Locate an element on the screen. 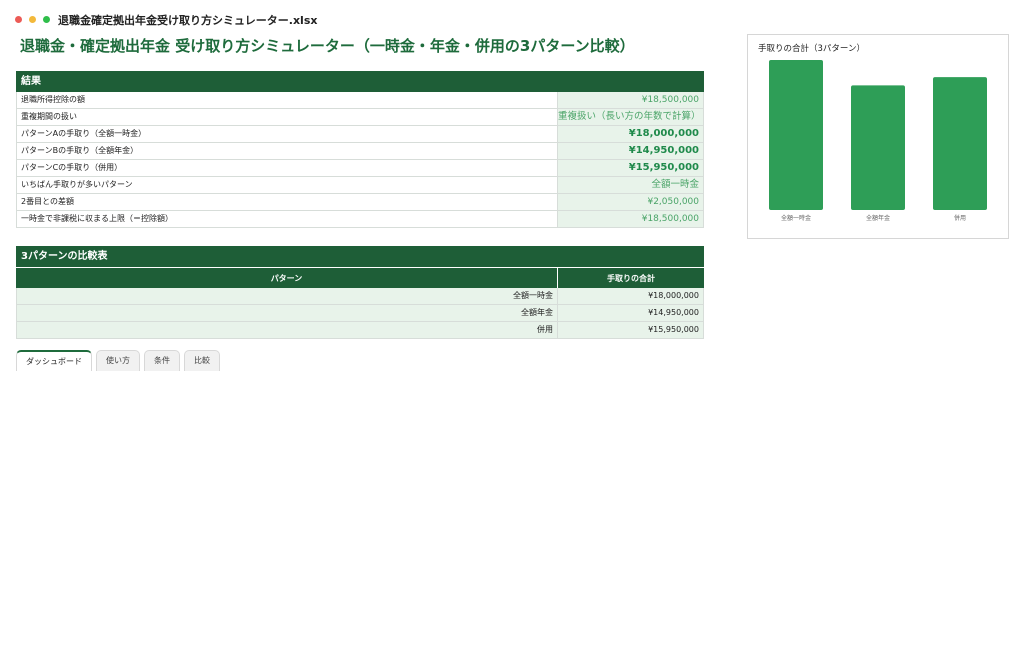 The width and height of the screenshot is (1024, 649). bar-chart: 全額一時金 全額年金 併用 is located at coordinates (878, 141).